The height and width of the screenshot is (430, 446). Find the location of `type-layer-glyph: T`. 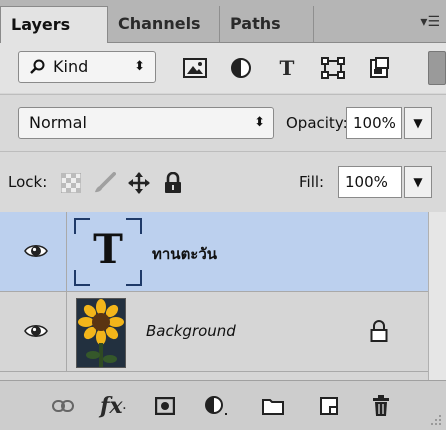

type-layer-glyph: T is located at coordinates (108, 249).